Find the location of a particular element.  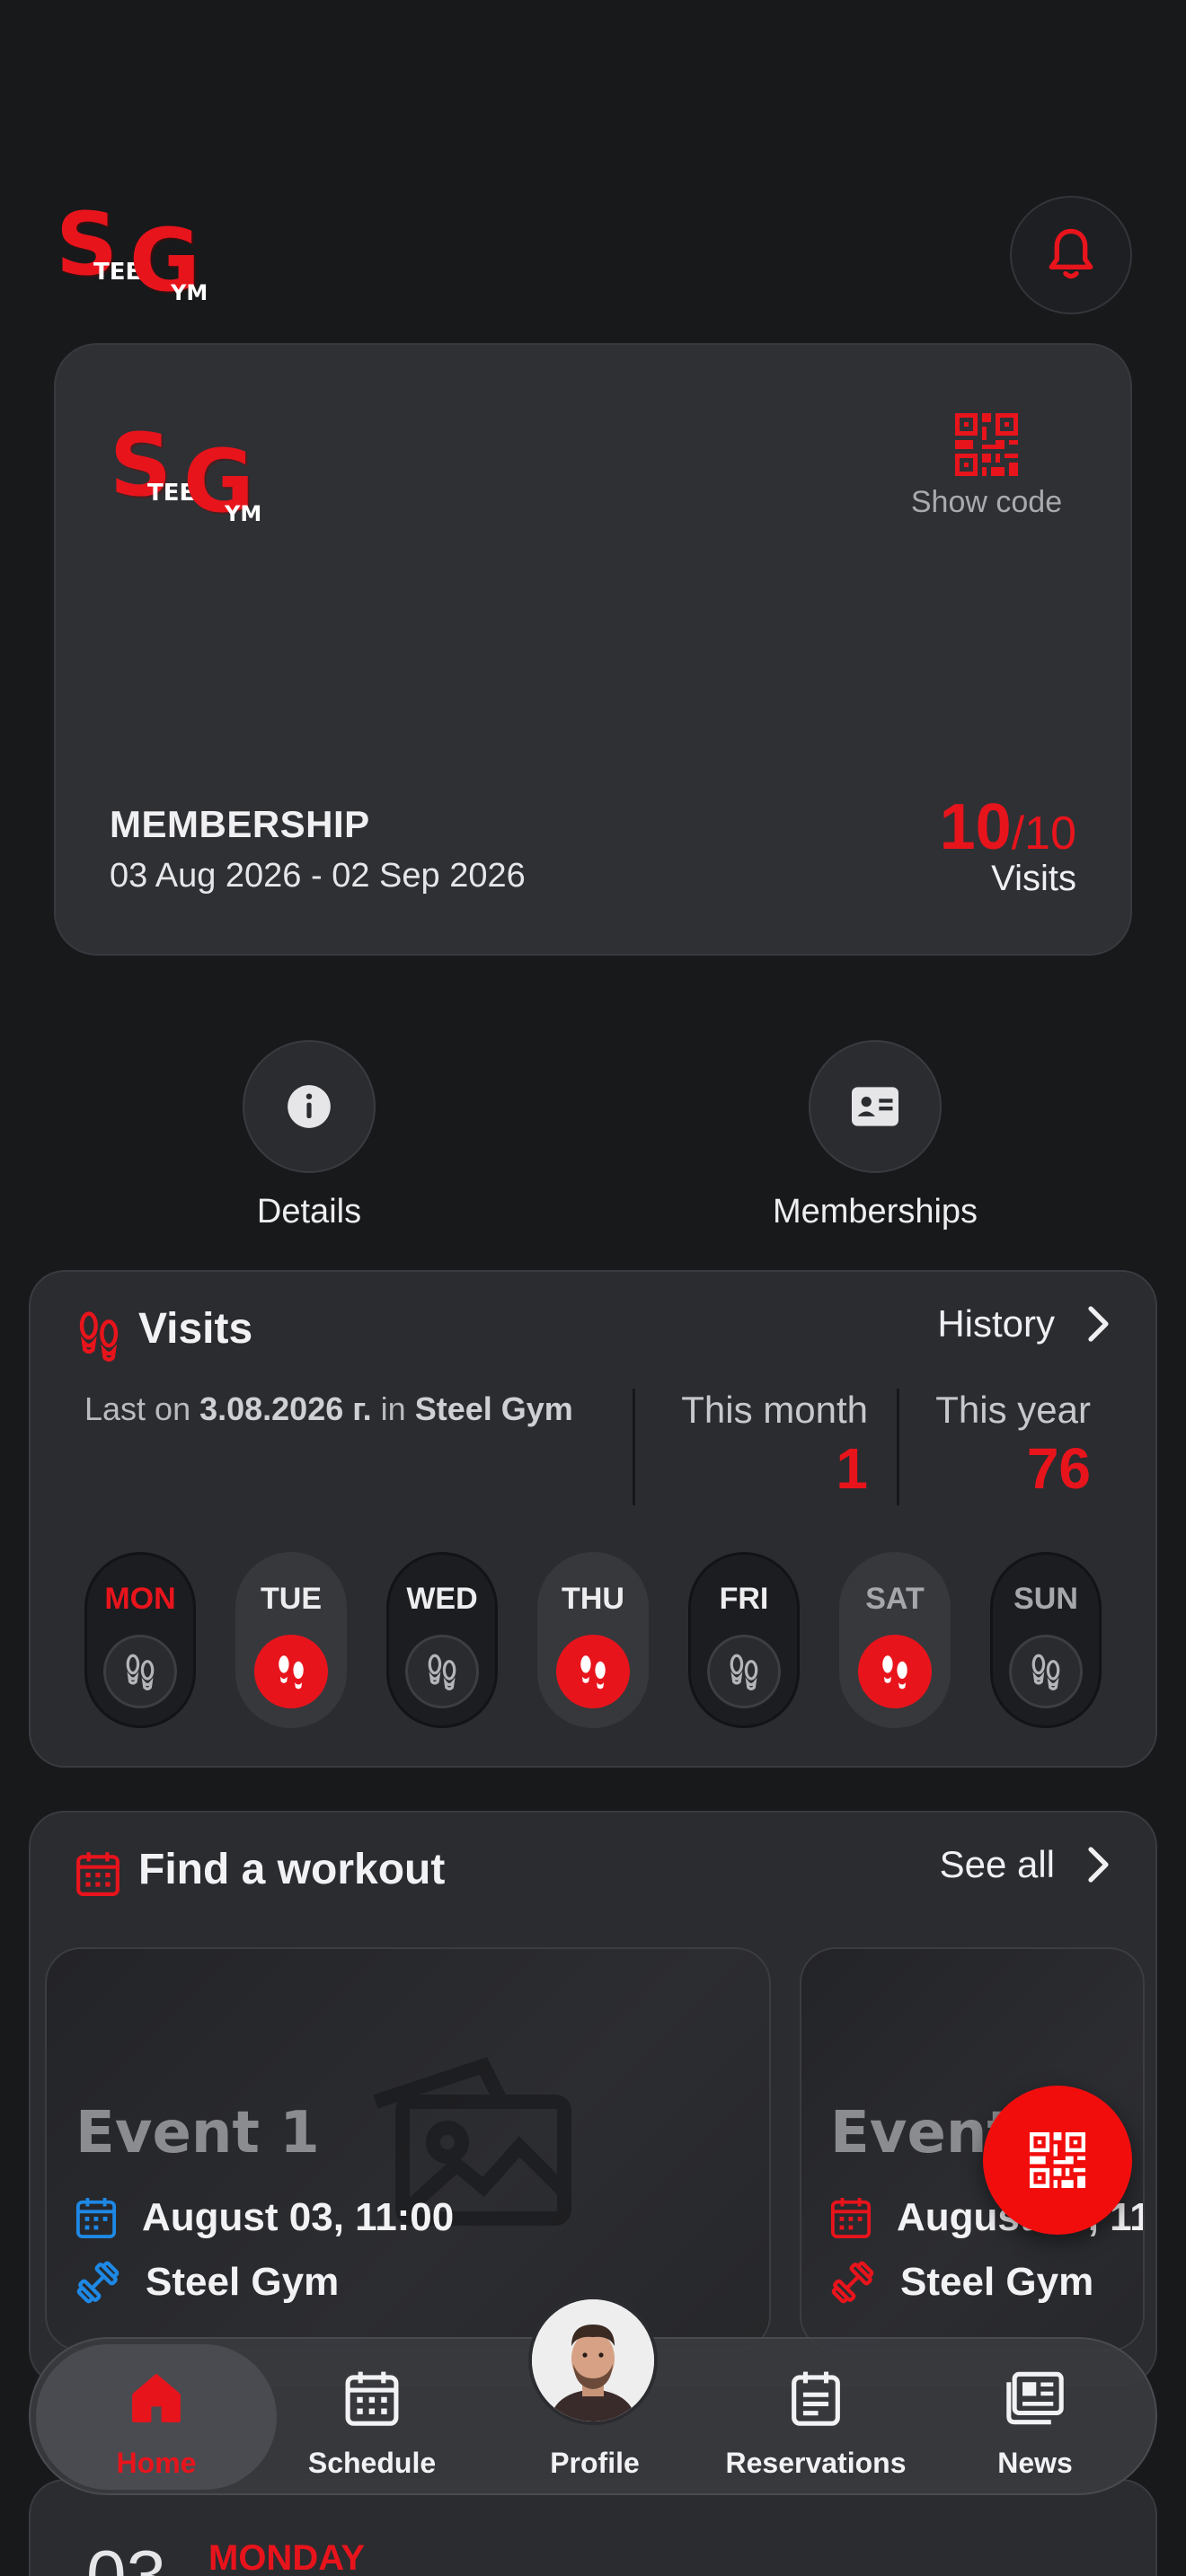

memberships-circle is located at coordinates (875, 1106).